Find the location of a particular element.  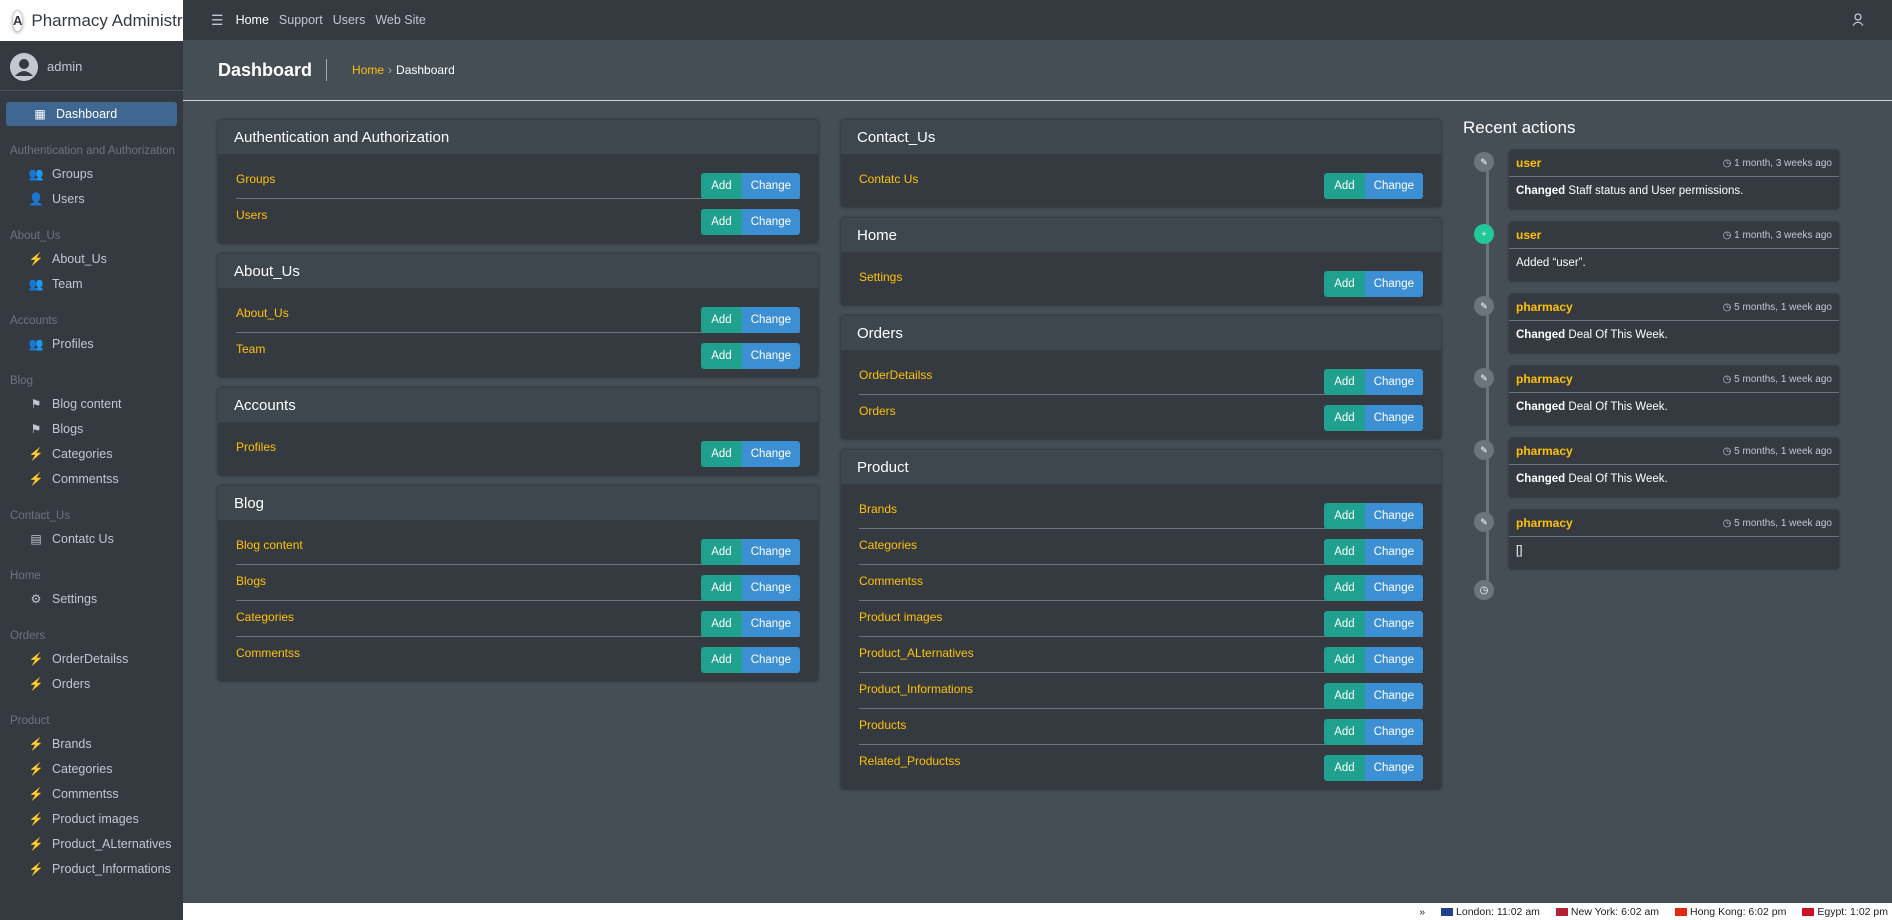

sidebar-item-contatc-us: ▤ Contatc Us is located at coordinates (91, 539).